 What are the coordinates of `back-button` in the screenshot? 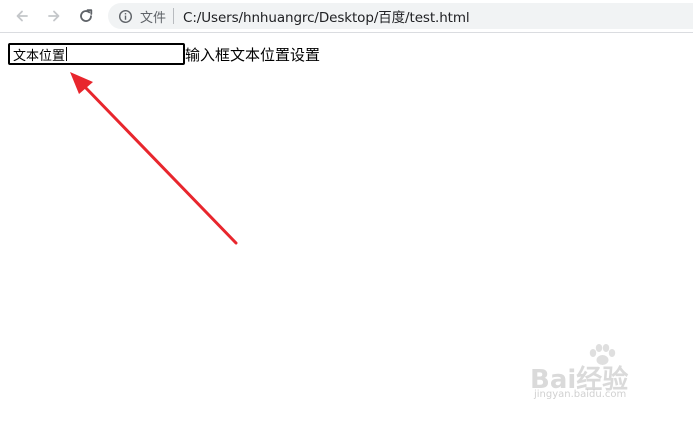 It's located at (22, 16).